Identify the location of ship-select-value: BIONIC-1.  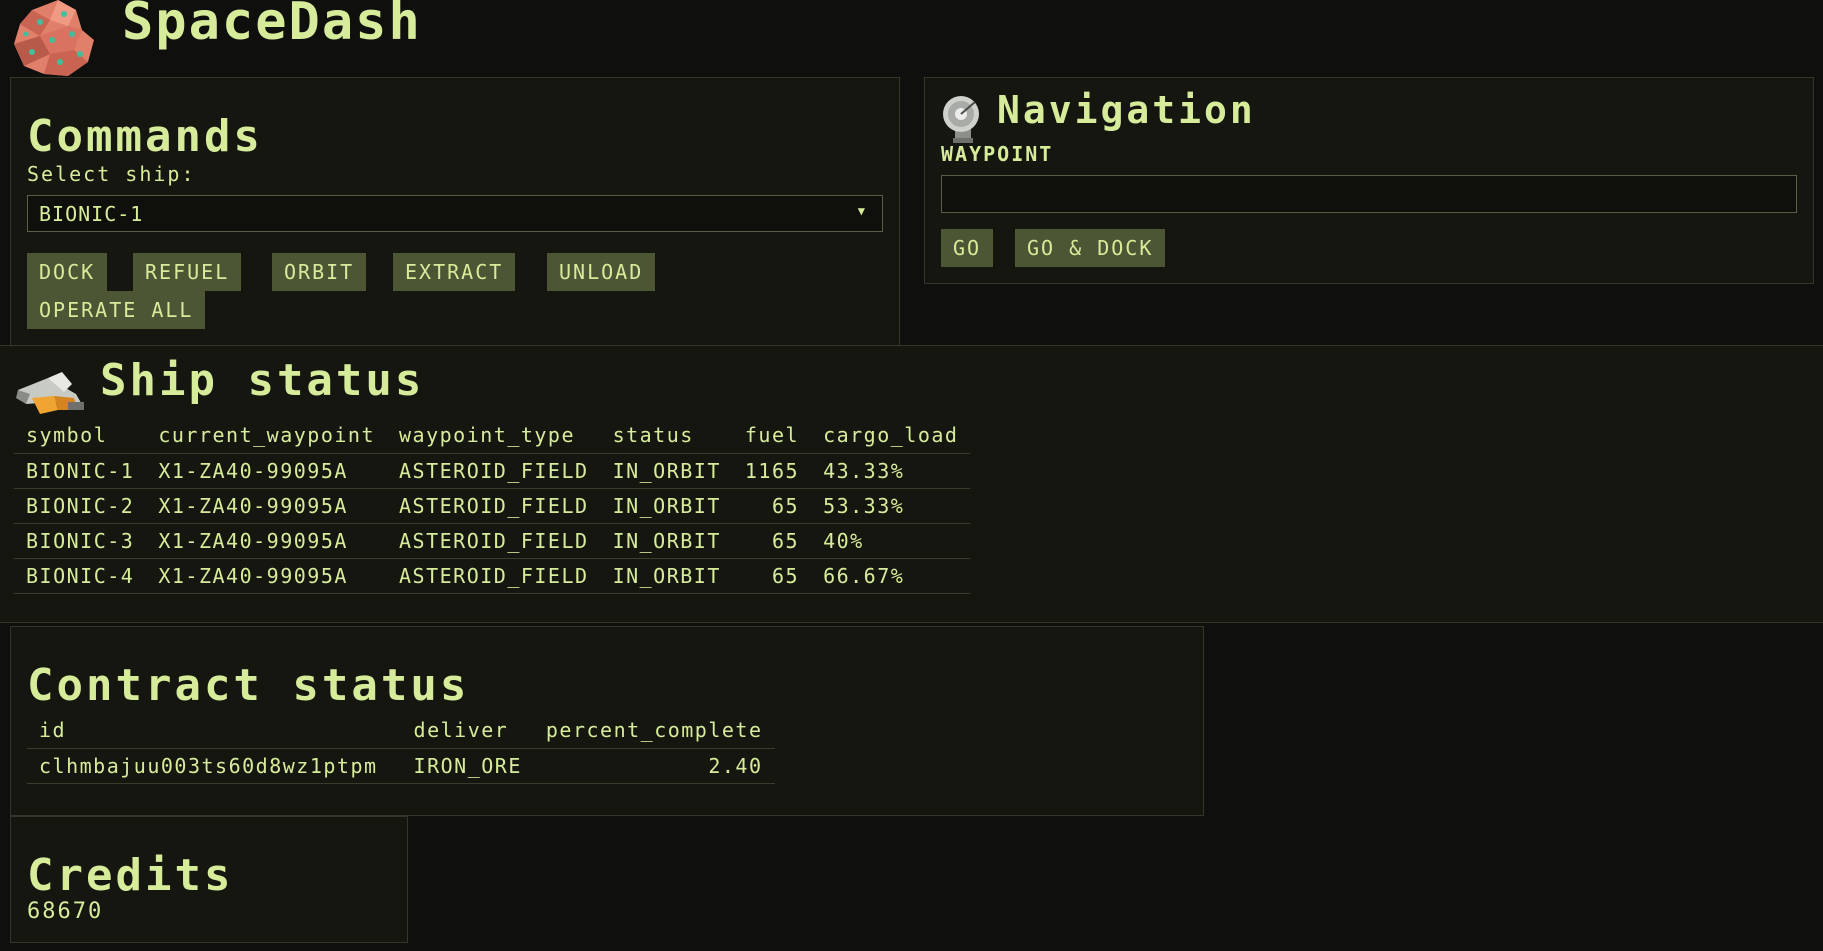
(91, 213).